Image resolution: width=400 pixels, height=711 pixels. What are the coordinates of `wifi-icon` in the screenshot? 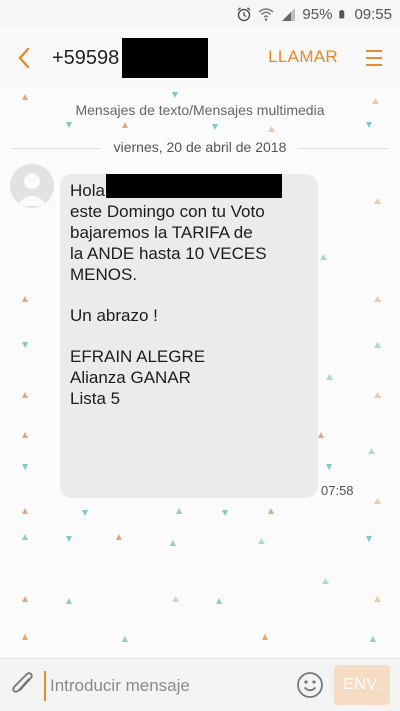 It's located at (266, 14).